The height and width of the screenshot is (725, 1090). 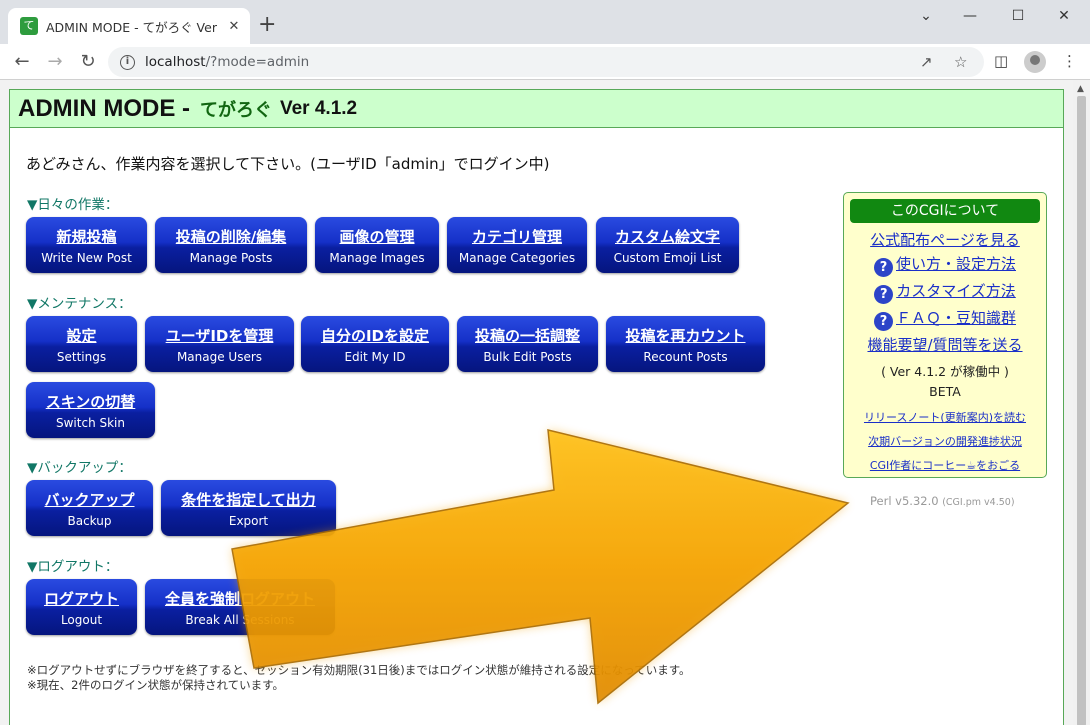 I want to click on browser-toolbar: ← → ↻ i localhost/?mode=admin ↗ ☆ ◫ ⋮, so click(x=545, y=62).